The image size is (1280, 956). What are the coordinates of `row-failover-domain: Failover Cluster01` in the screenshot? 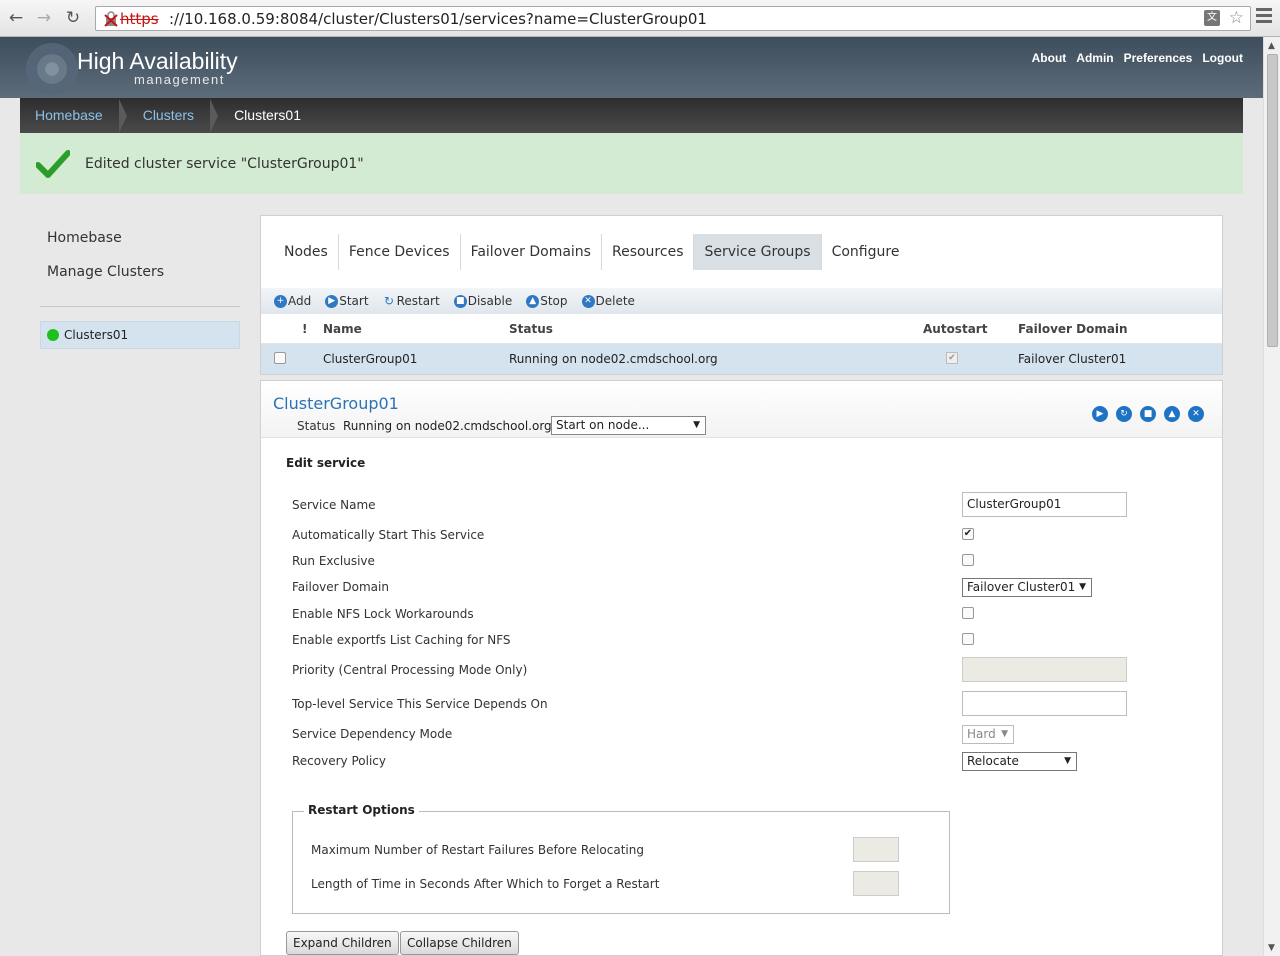 It's located at (1072, 359).